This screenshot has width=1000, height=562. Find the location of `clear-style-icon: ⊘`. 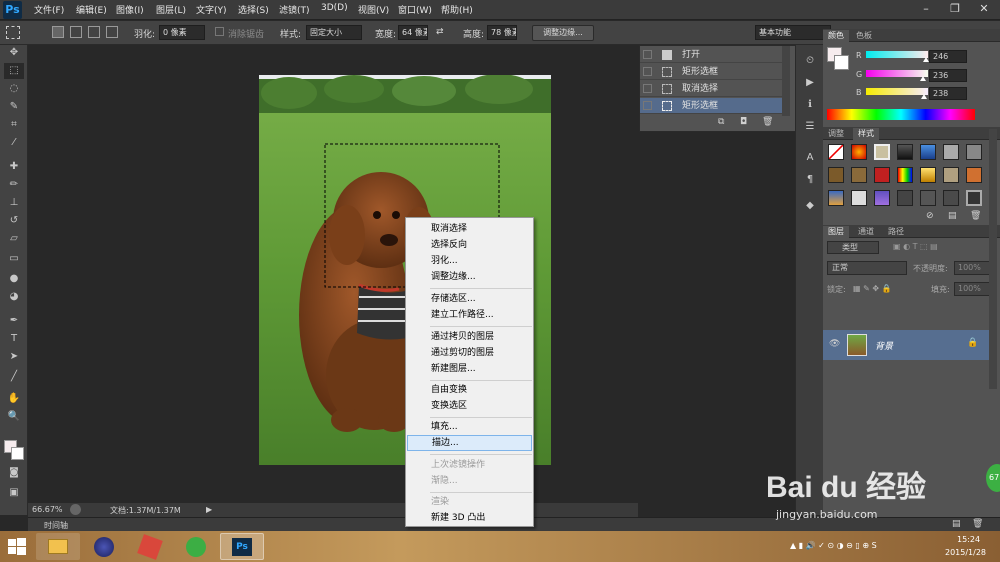

clear-style-icon: ⊘ is located at coordinates (930, 216).